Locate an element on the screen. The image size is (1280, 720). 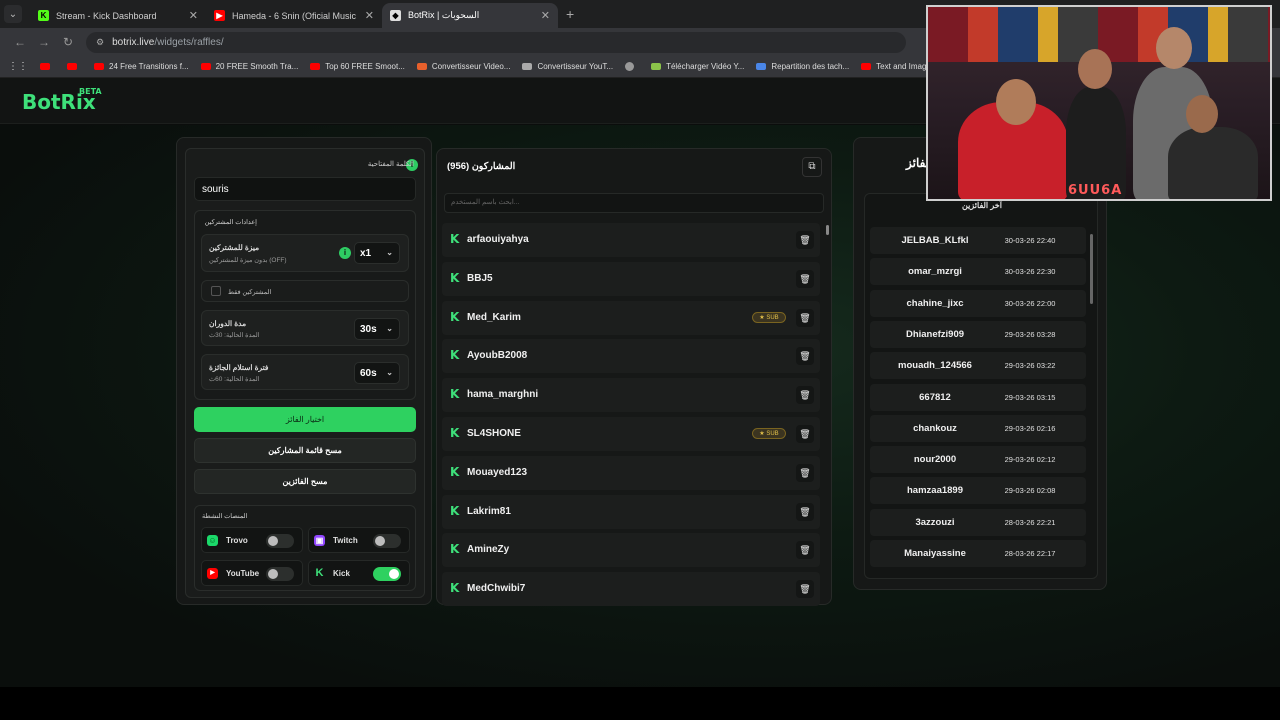
webcam-overlay: 6UU6A is located at coordinates (1099, 103).